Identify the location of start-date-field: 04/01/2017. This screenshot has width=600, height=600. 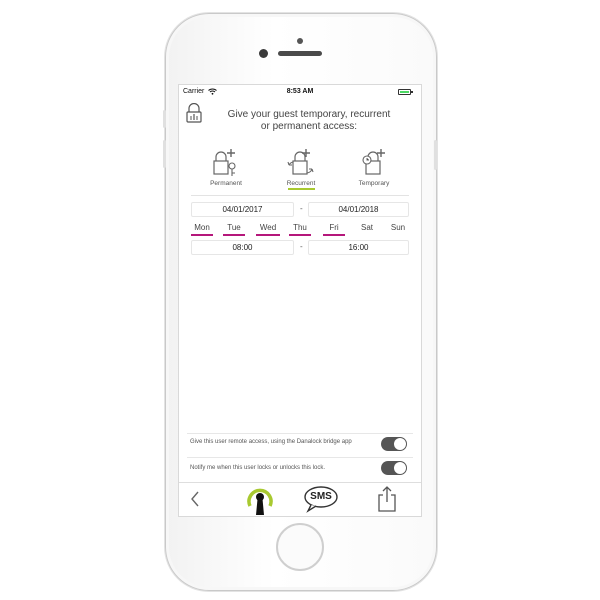
(242, 209).